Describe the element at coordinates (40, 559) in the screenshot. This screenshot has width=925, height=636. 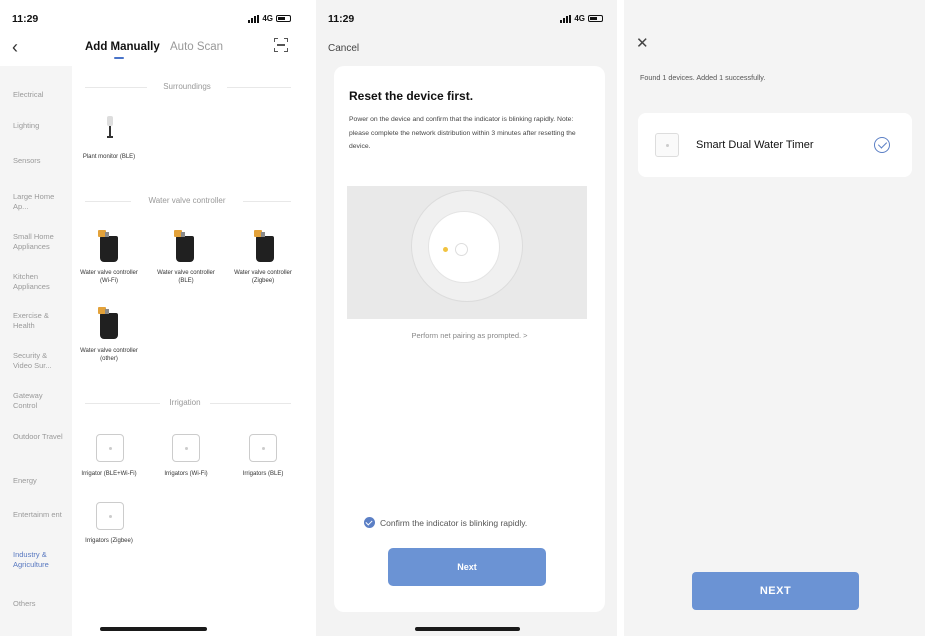
I see `sidebar-item-industry-agriculture: Industry & Agriculture` at that location.